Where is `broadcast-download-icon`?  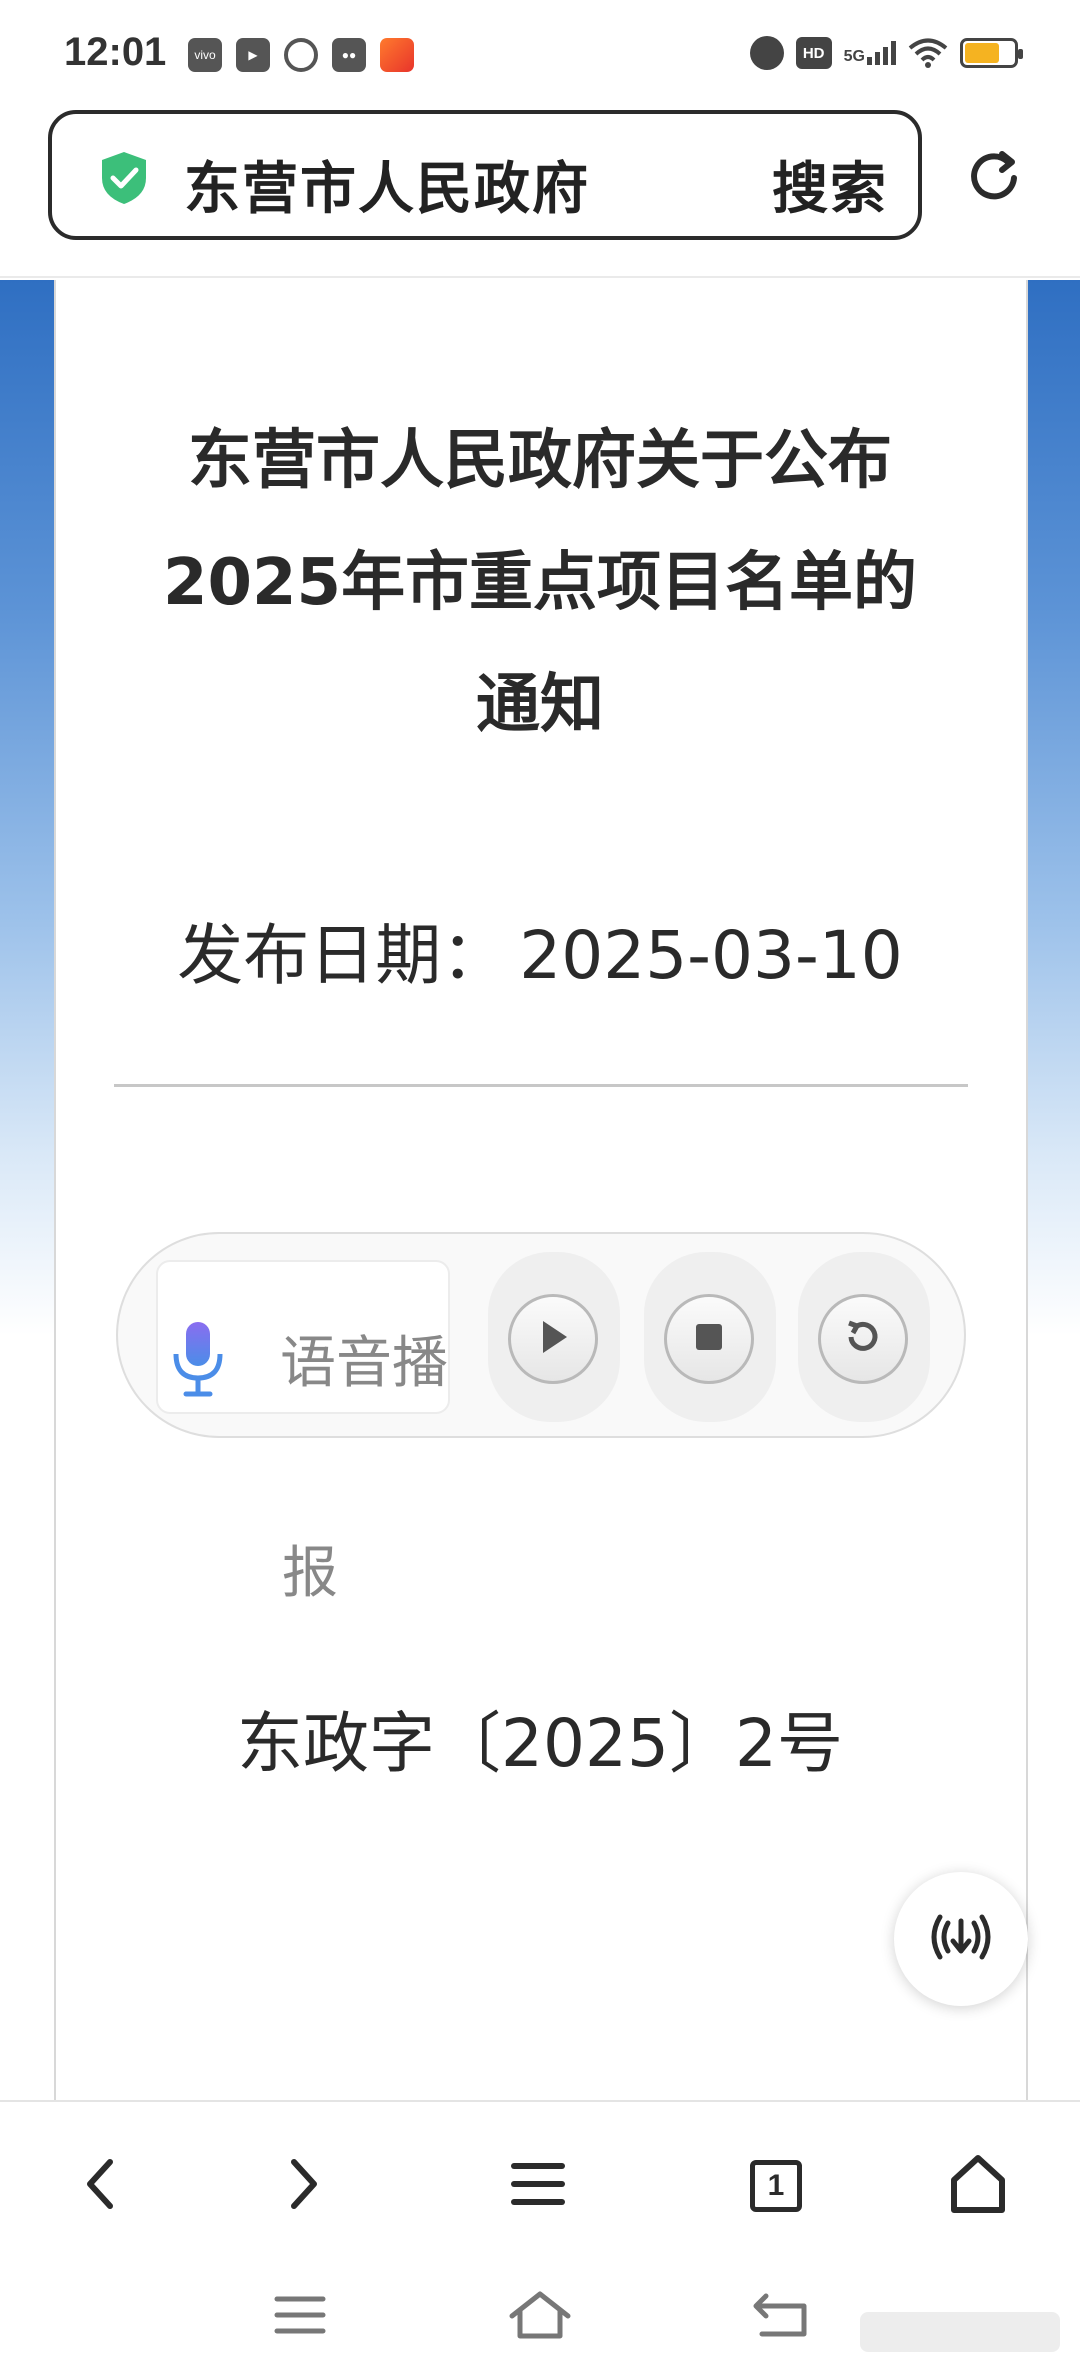
broadcast-download-icon is located at coordinates (961, 1939).